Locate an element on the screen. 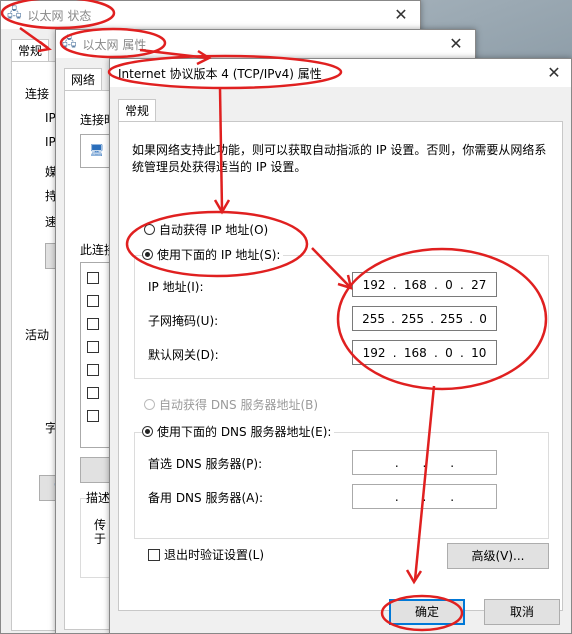  activity-group-label: 活动 is located at coordinates (37, 335).